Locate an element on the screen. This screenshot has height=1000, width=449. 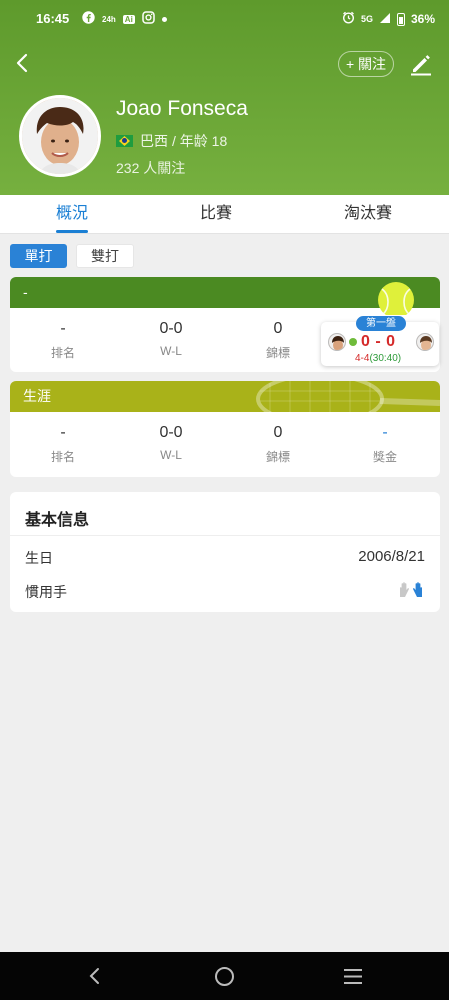
player-country: 巴西 is located at coordinates (154, 141).